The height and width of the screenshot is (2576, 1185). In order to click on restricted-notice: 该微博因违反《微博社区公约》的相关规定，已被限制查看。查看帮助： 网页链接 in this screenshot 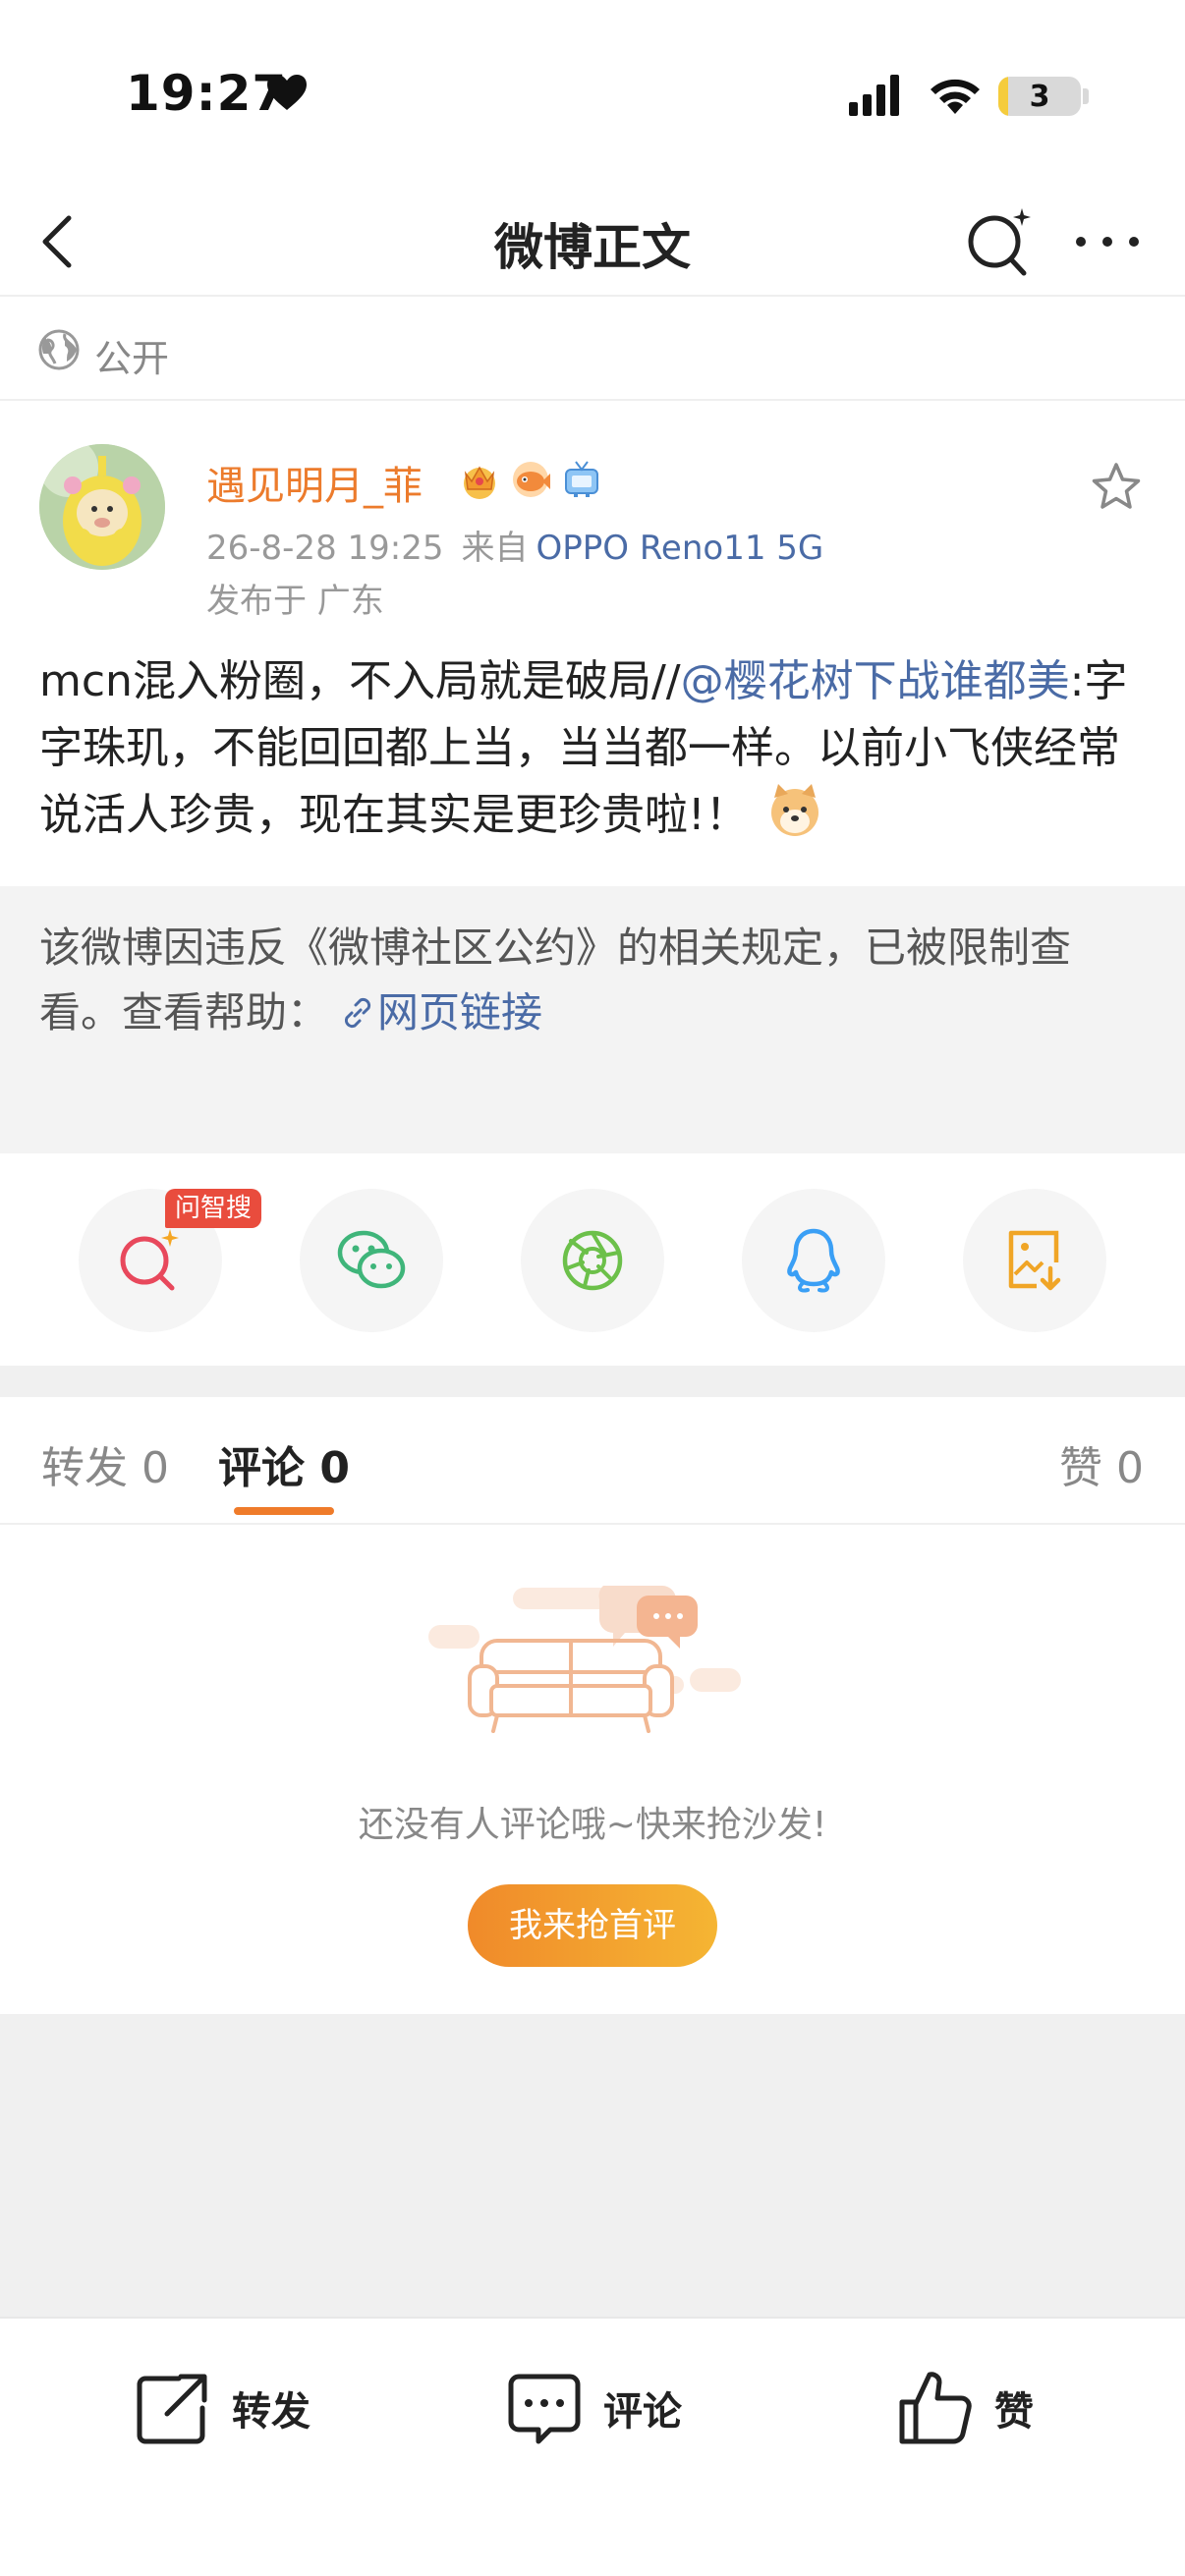, I will do `click(592, 1019)`.